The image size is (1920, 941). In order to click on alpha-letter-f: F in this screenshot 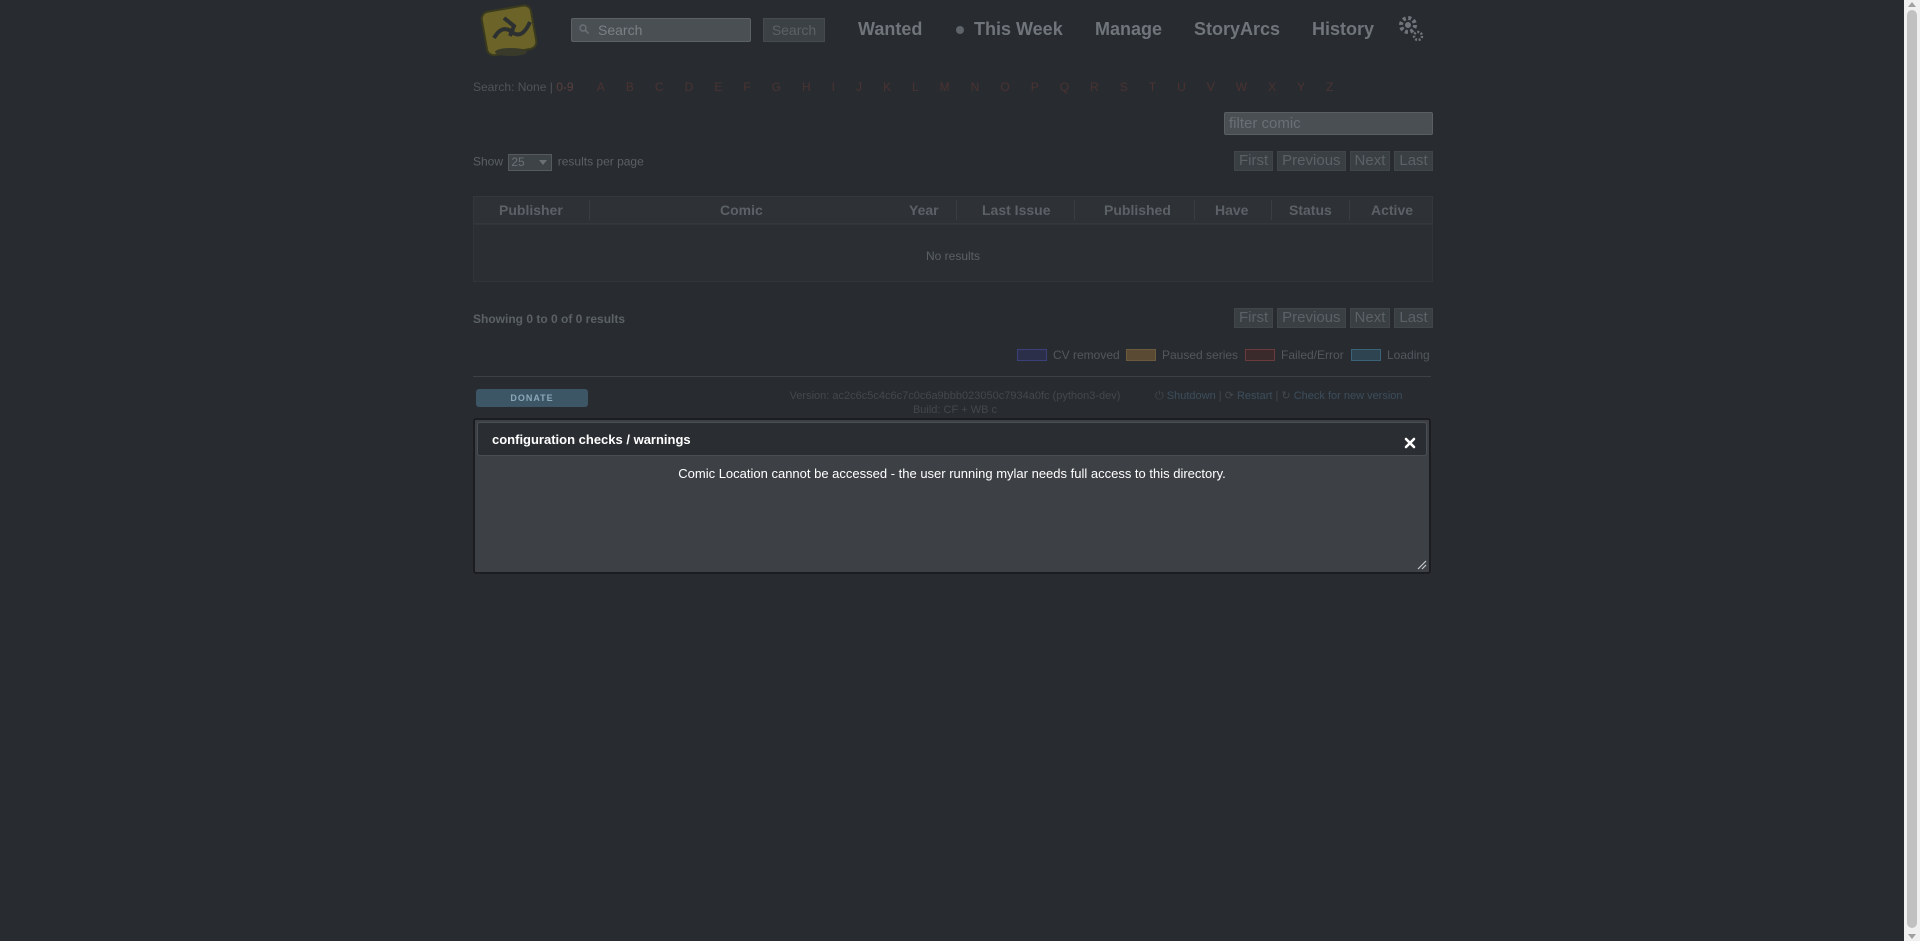, I will do `click(746, 87)`.